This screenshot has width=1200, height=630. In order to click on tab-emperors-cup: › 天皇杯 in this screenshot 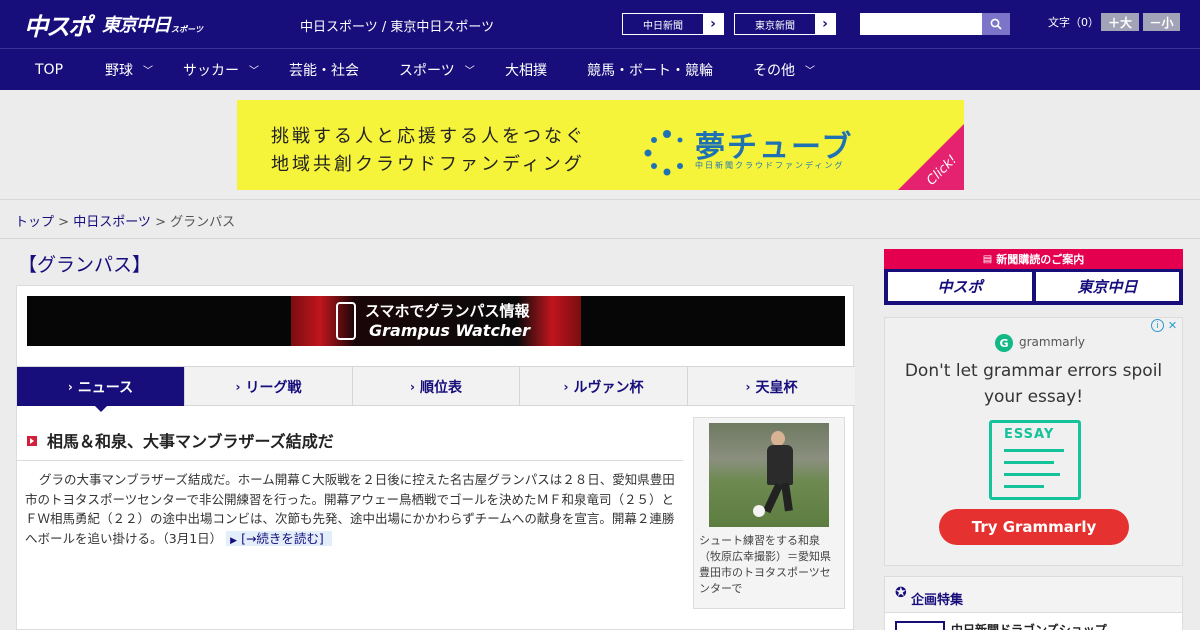, I will do `click(771, 386)`.